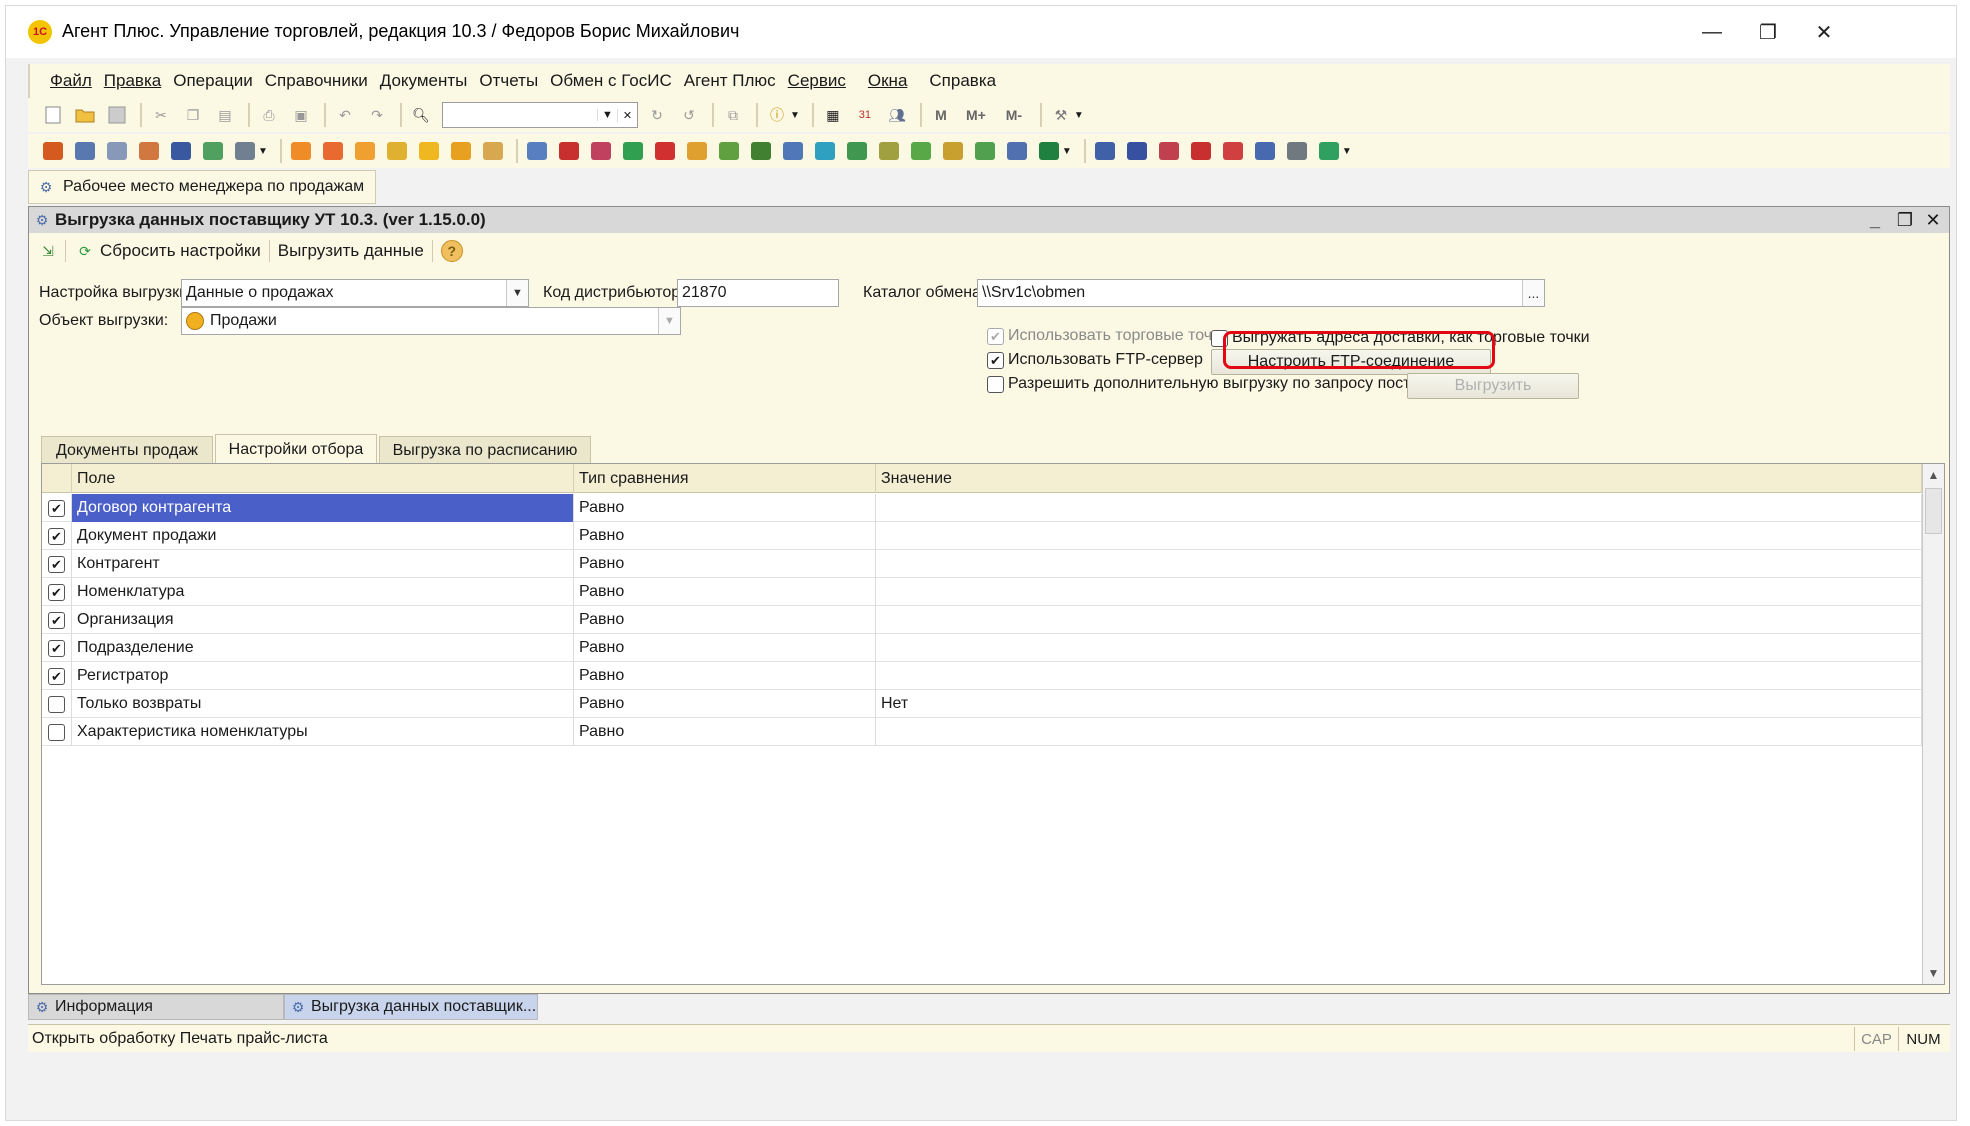  What do you see at coordinates (429, 151) in the screenshot?
I see `agent-coins5-icon` at bounding box center [429, 151].